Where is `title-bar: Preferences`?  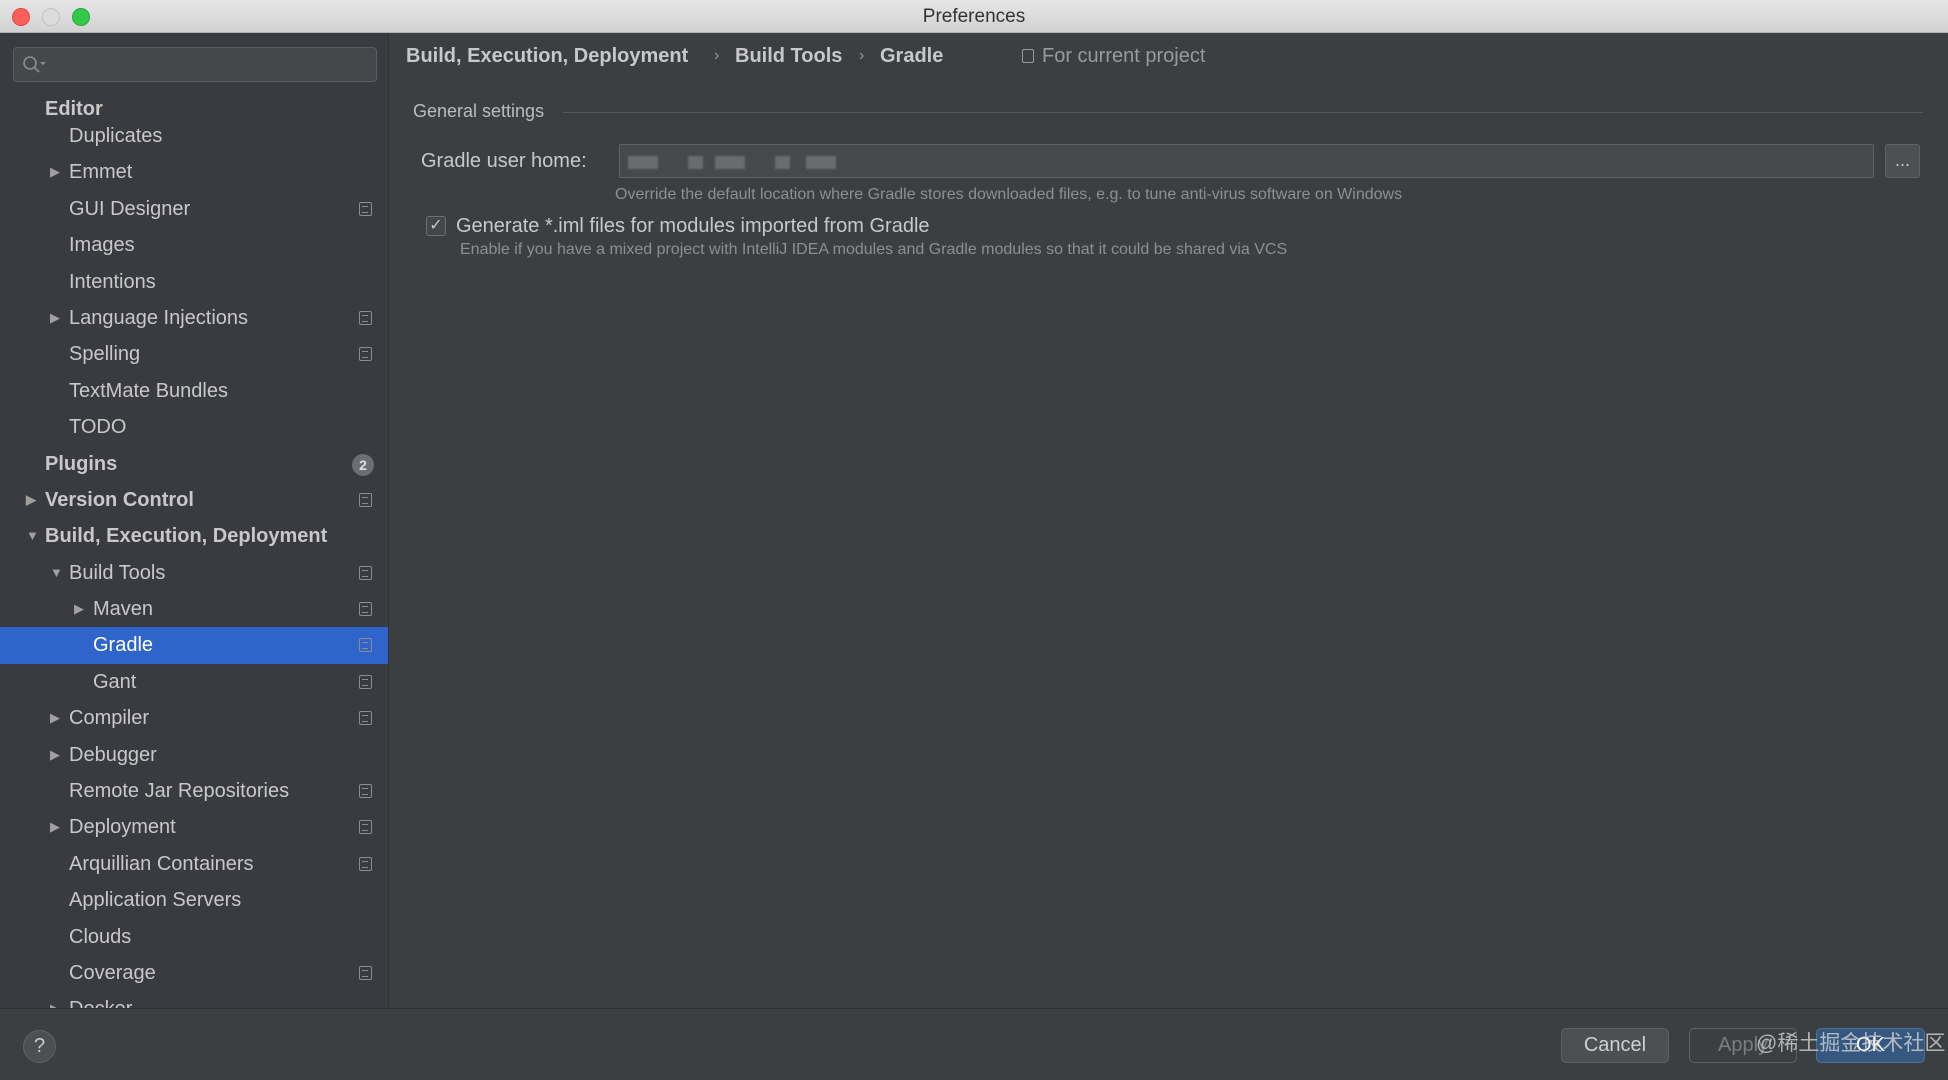
title-bar: Preferences is located at coordinates (974, 16).